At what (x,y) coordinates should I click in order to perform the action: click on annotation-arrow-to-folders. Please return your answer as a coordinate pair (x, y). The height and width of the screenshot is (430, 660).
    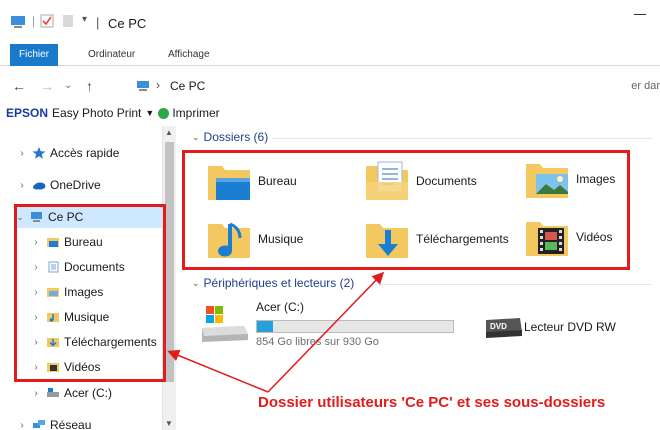
    Looking at the image, I should click on (326, 332).